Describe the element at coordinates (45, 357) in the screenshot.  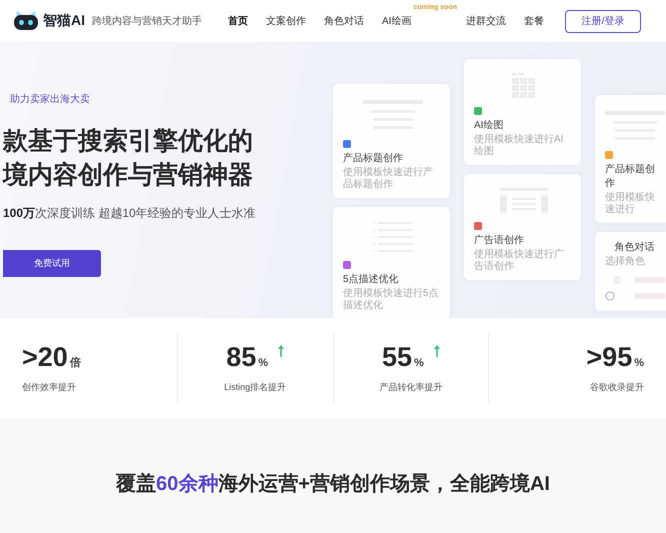
I see `stat-value: >20` at that location.